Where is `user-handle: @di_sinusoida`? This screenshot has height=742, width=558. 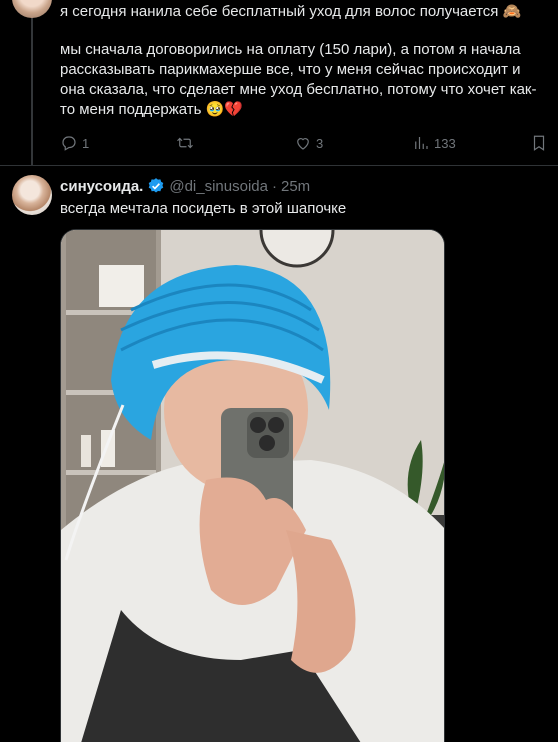
user-handle: @di_sinusoida is located at coordinates (218, 186).